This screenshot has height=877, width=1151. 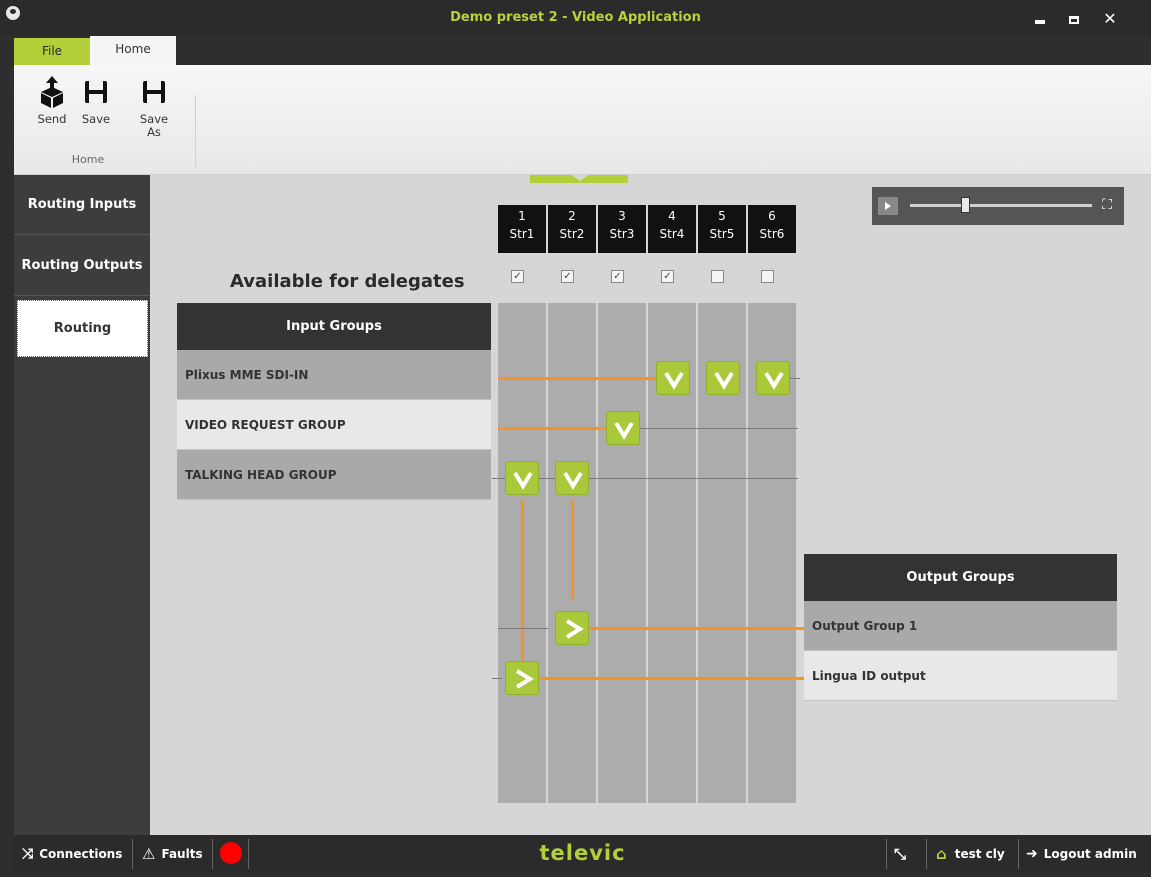 I want to click on stream-header-3: 3 Str3, so click(x=622, y=229).